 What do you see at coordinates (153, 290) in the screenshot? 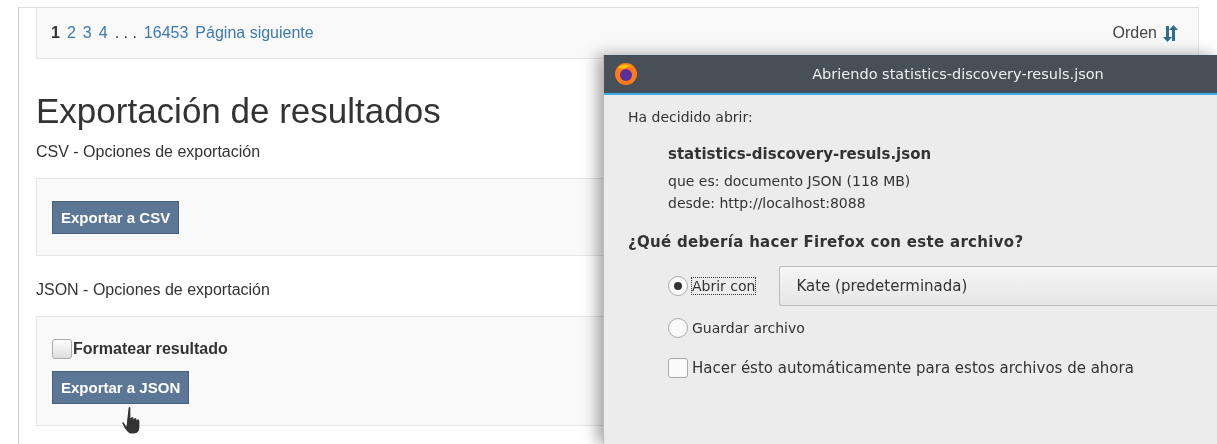
I see `section-title: JSON - Opciones de exportación` at bounding box center [153, 290].